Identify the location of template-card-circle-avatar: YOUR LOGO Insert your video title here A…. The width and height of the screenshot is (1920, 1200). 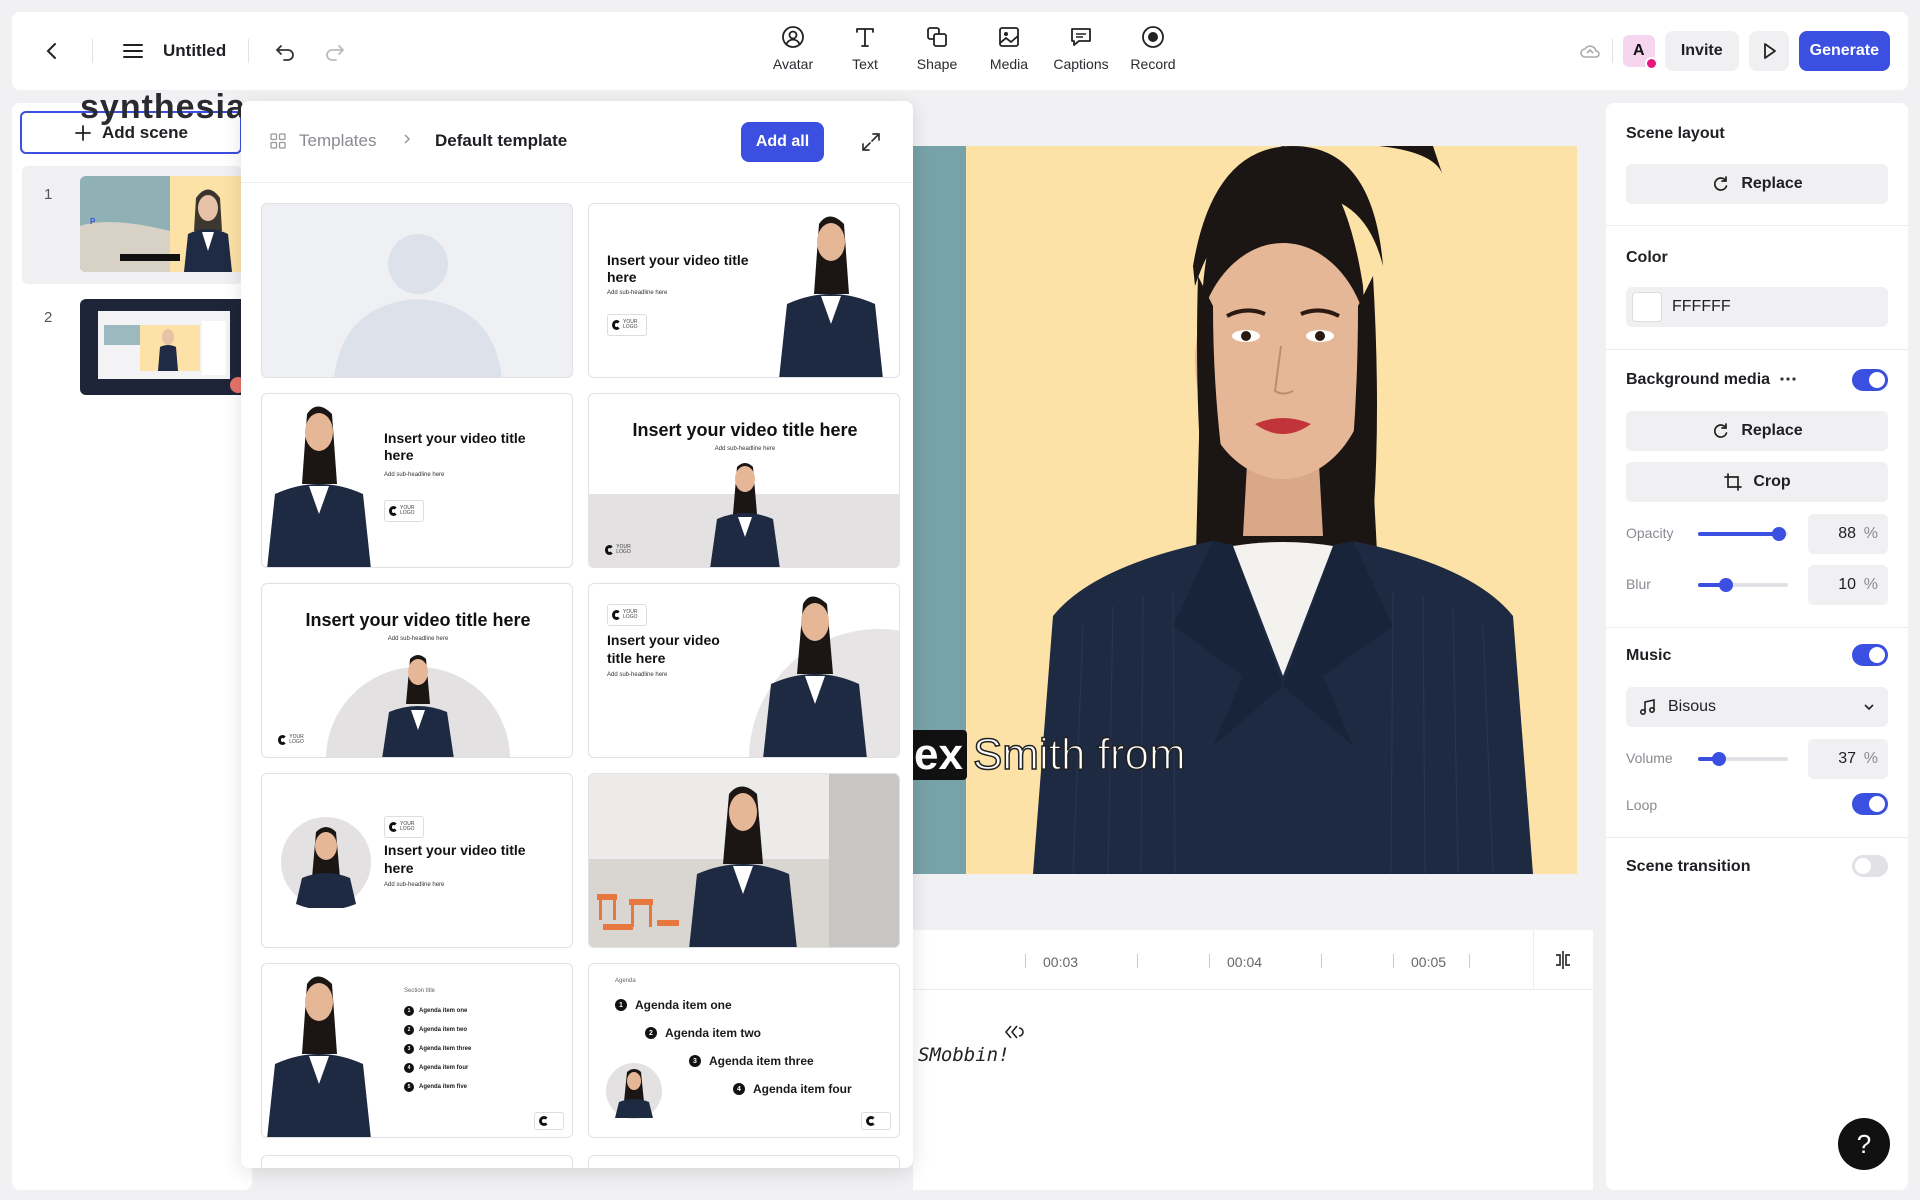
(417, 860).